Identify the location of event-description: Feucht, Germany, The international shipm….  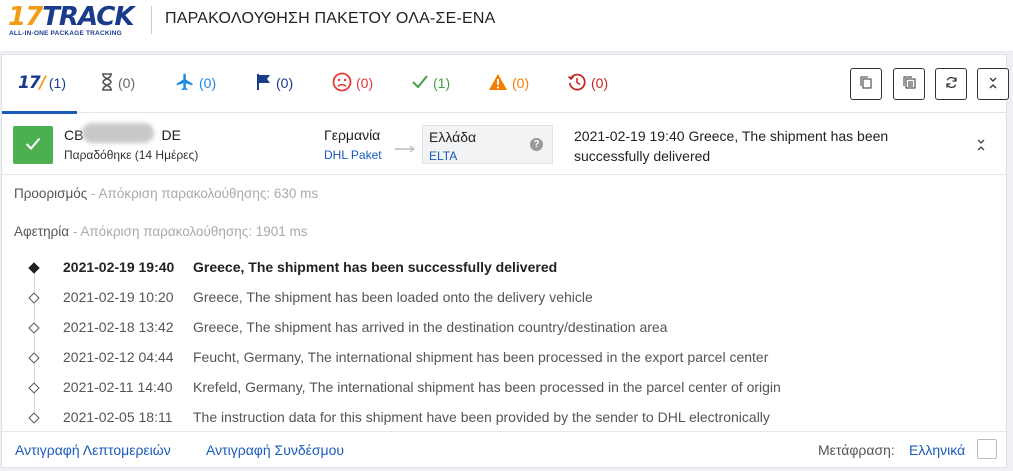
(481, 357).